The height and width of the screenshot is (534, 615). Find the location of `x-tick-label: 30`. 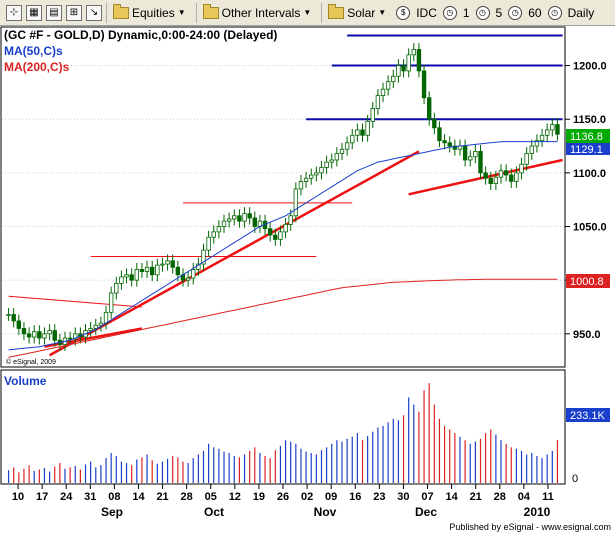

x-tick-label: 30 is located at coordinates (403, 497).